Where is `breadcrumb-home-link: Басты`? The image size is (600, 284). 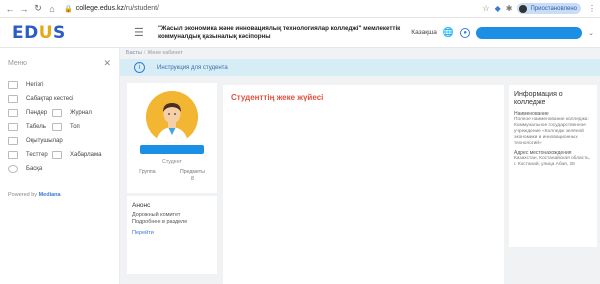 breadcrumb-home-link: Басты is located at coordinates (134, 53).